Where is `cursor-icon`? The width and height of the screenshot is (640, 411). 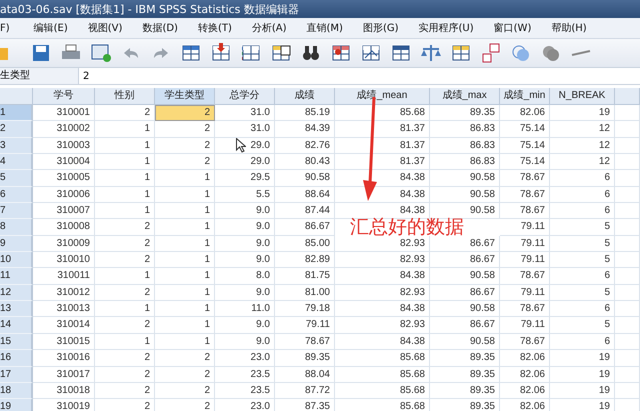
cursor-icon is located at coordinates (241, 145).